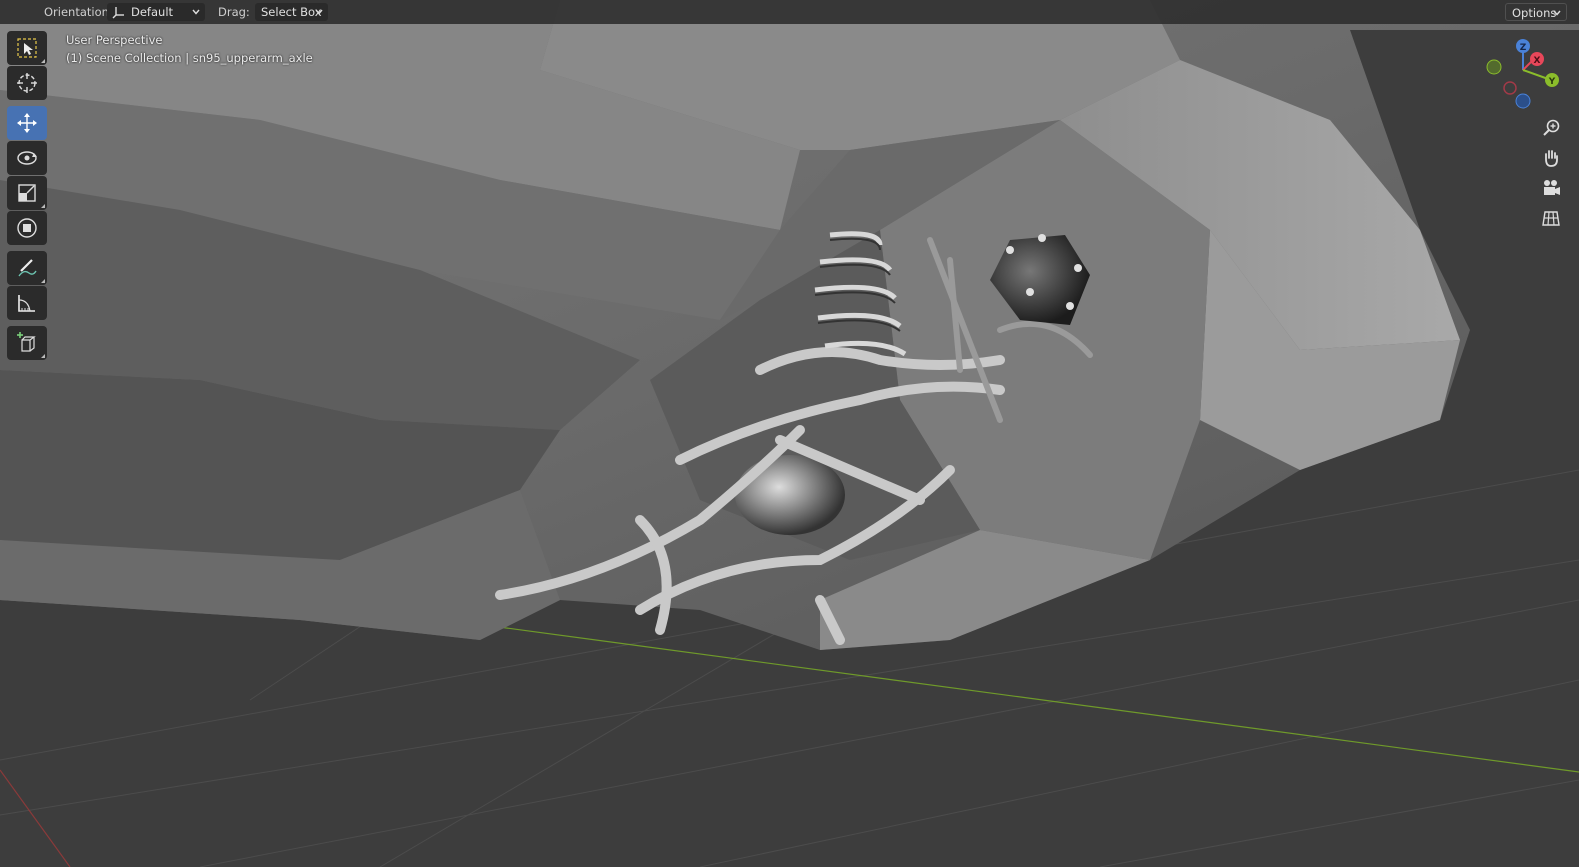 The image size is (1579, 867). I want to click on view-name: User Perspective, so click(114, 40).